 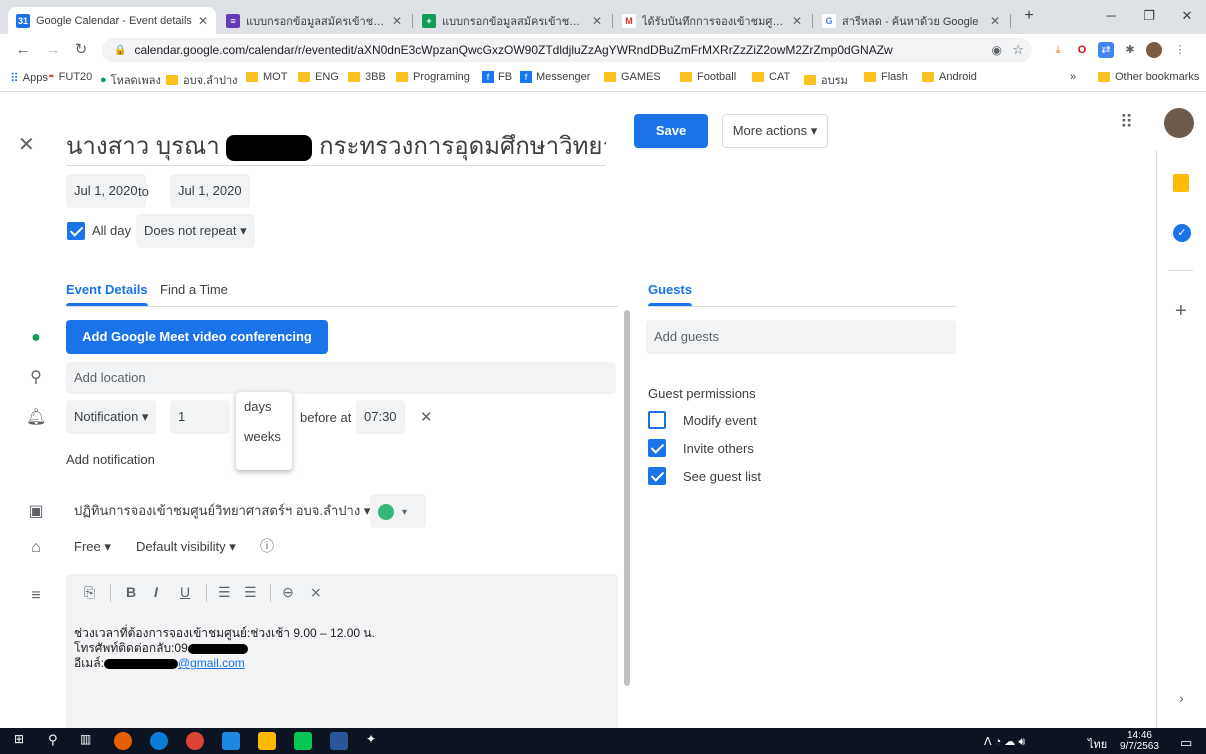 I want to click on bookmark-folder: Android, so click(x=949, y=77).